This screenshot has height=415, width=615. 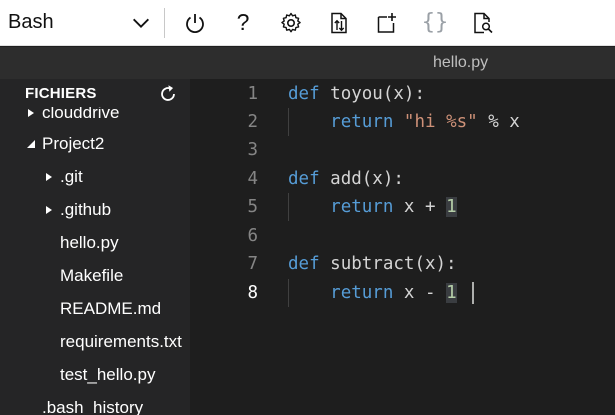 I want to click on toolbar: Bash ? {}, so click(x=307, y=23).